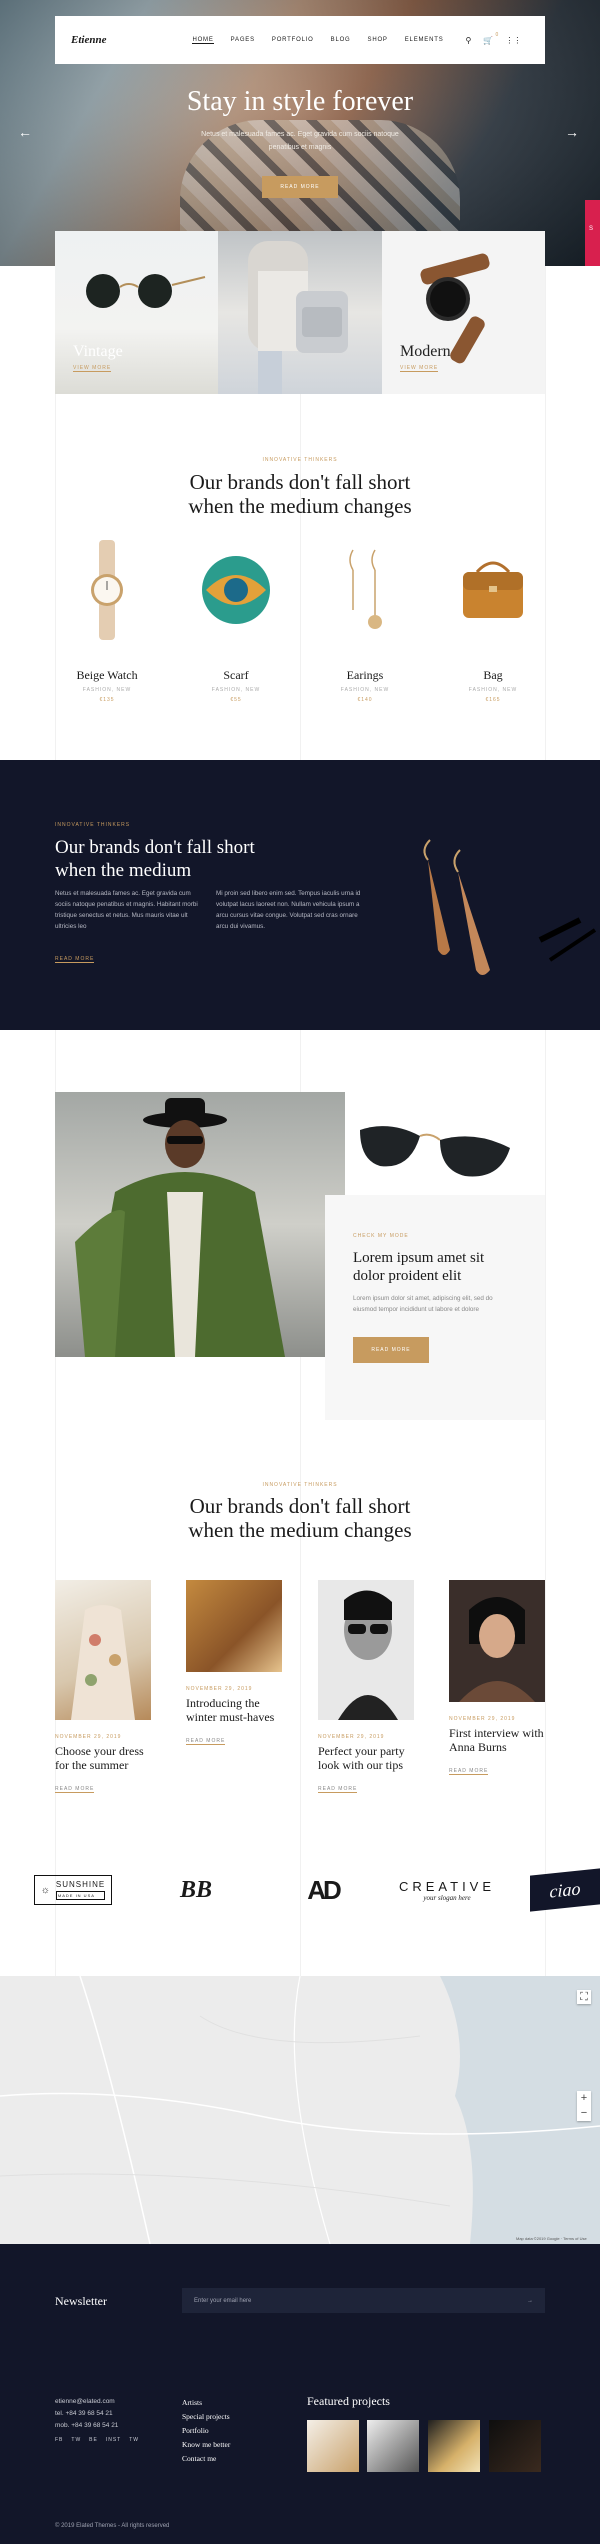 The width and height of the screenshot is (600, 2544). I want to click on product-name: Beige Watch, so click(107, 675).